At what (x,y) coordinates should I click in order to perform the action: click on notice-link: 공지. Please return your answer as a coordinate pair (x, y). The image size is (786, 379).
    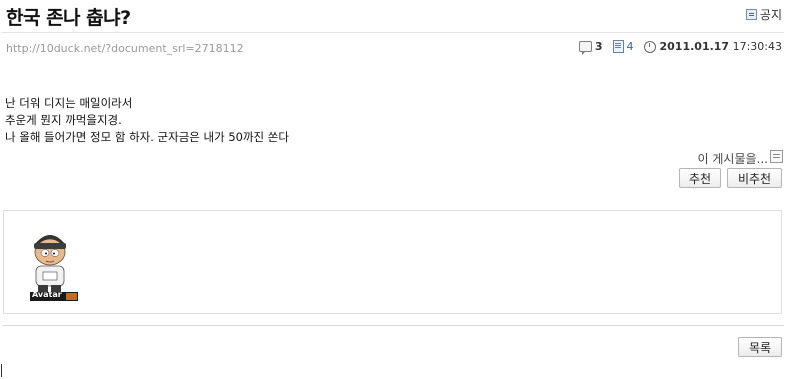
    Looking at the image, I should click on (763, 14).